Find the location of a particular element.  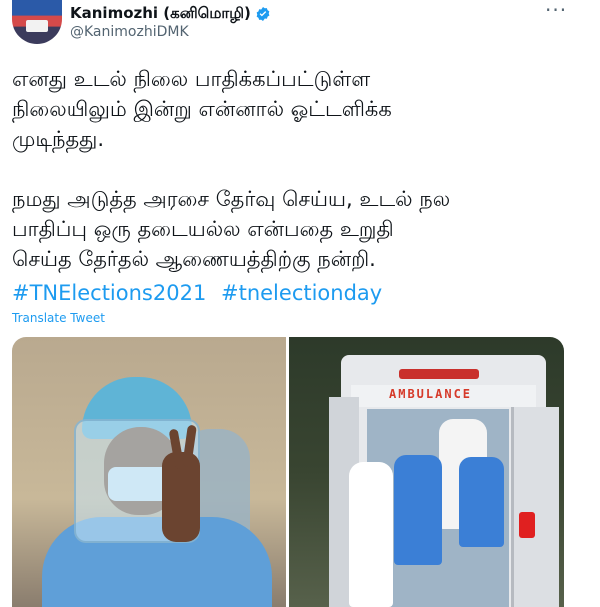

ambulance-light-bar is located at coordinates (439, 374).